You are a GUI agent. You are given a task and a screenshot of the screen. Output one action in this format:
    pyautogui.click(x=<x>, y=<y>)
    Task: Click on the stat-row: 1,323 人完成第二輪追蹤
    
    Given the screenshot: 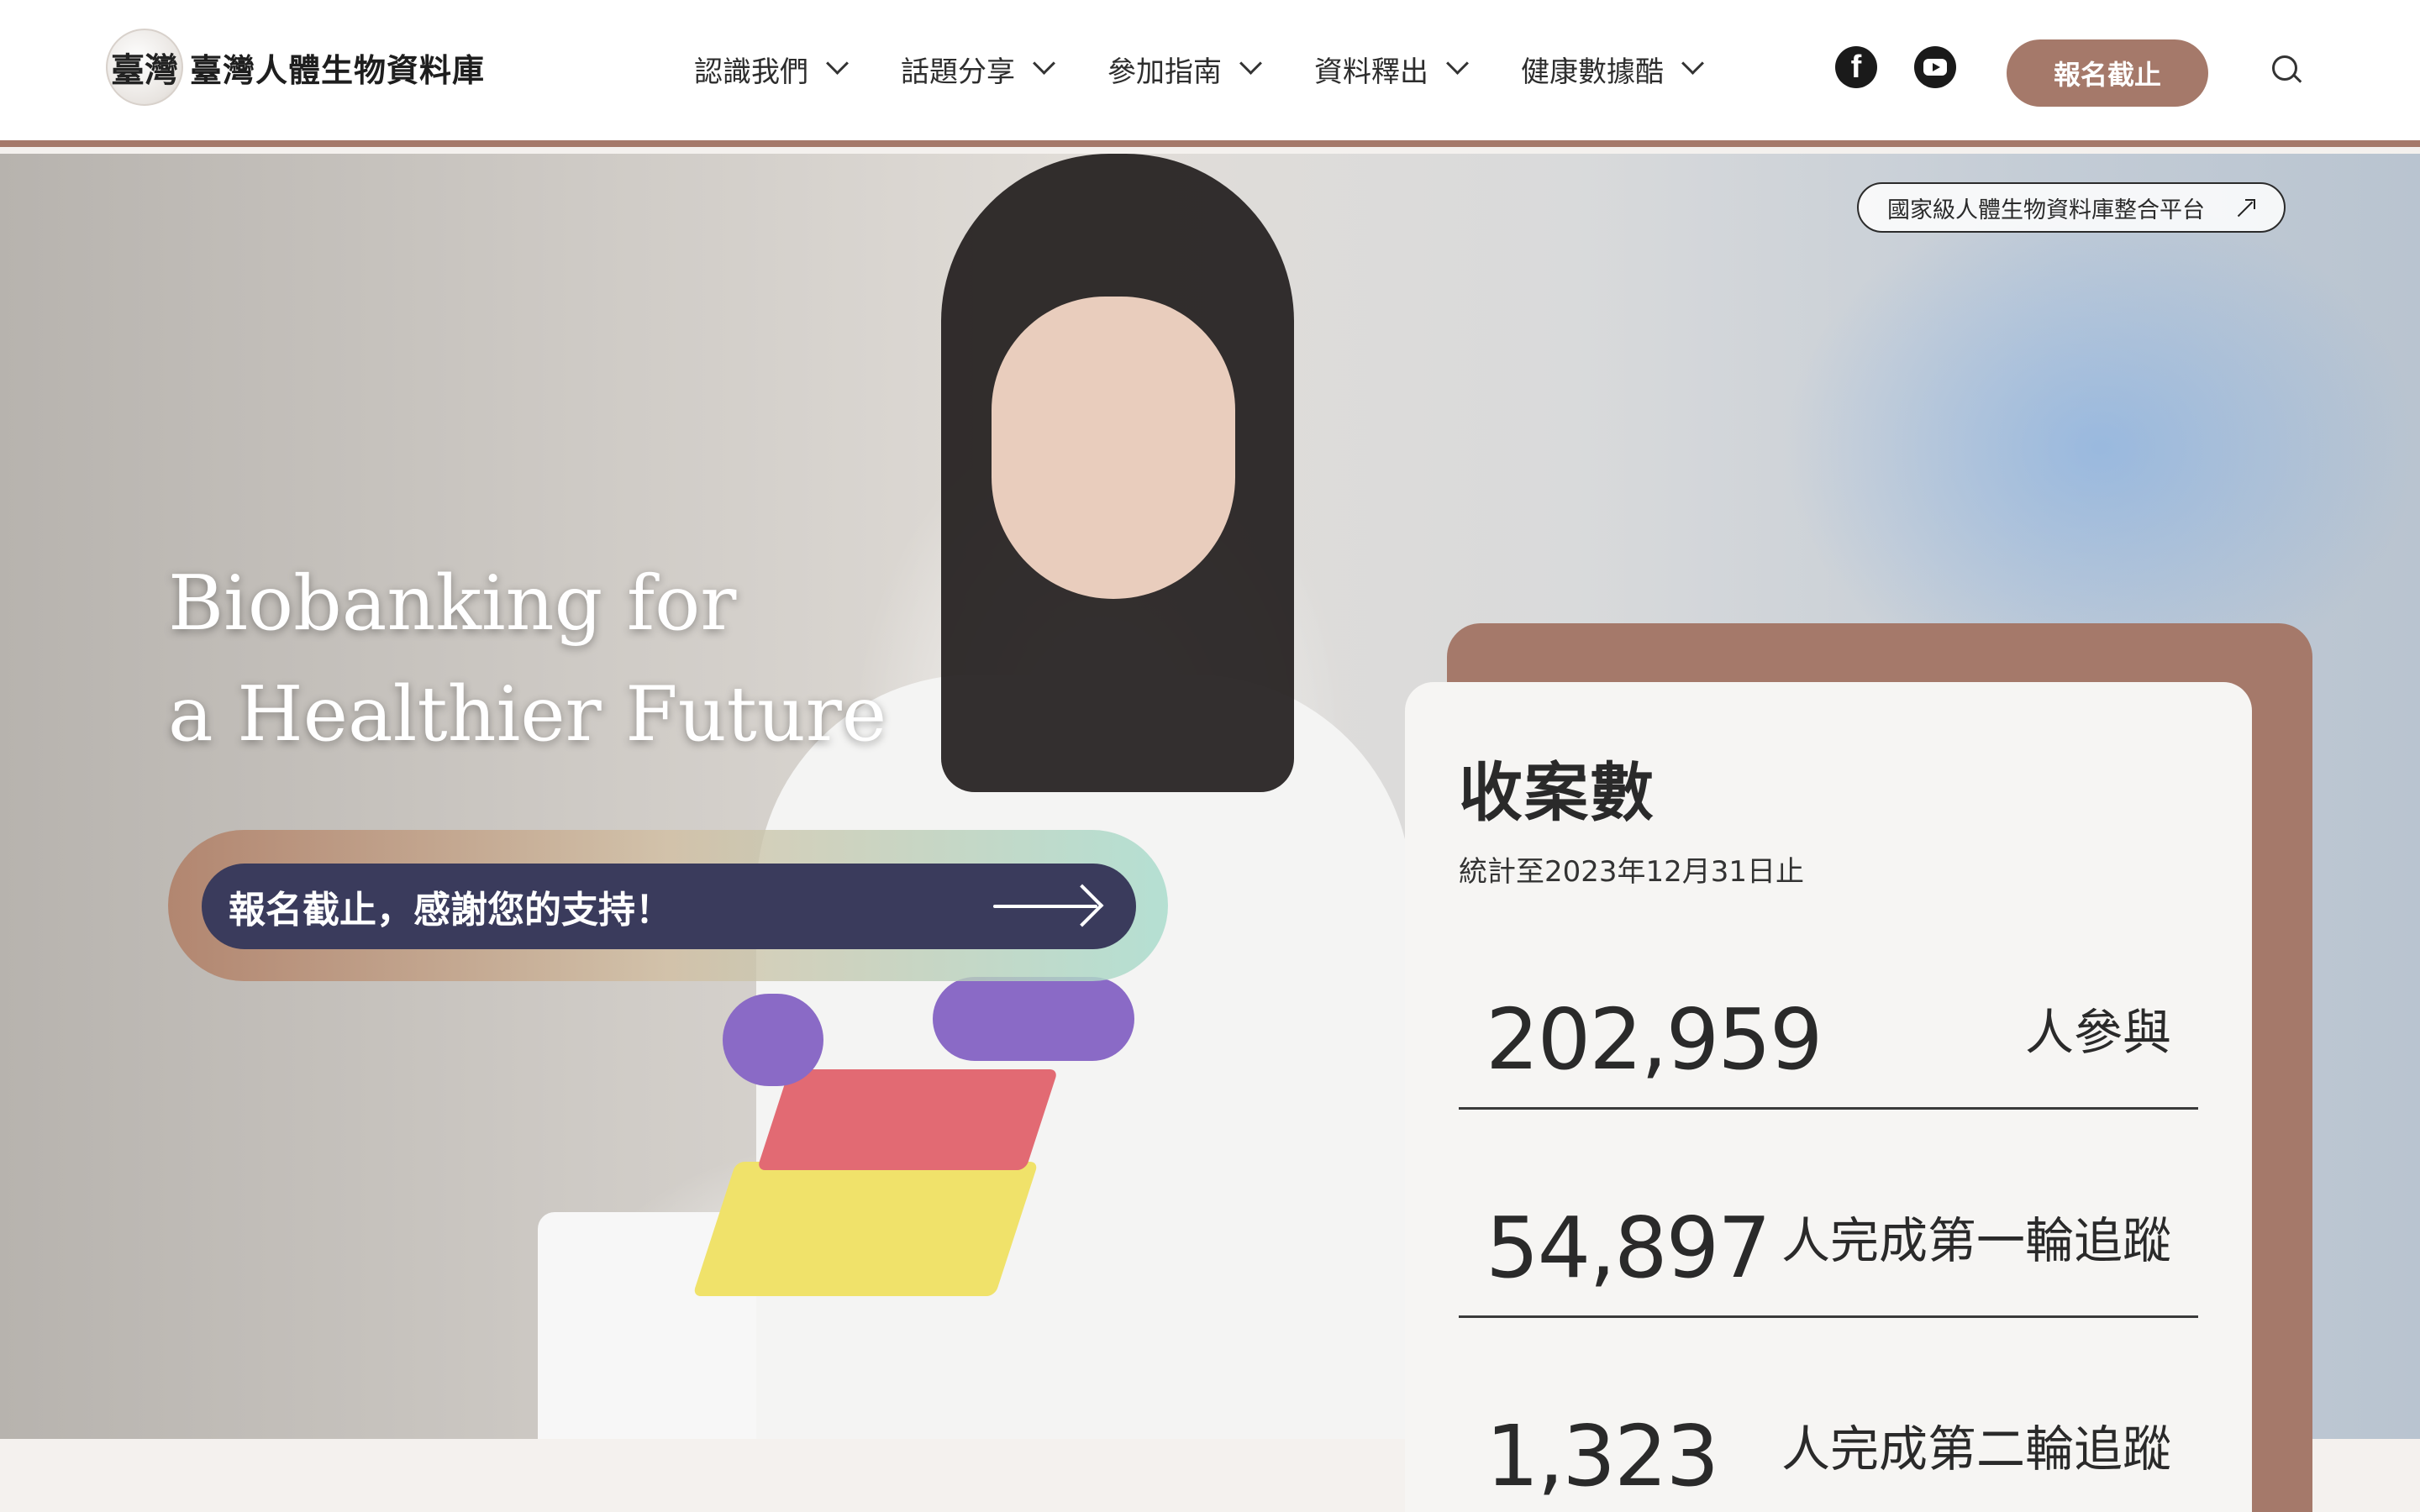 What is the action you would take?
    pyautogui.click(x=1828, y=1415)
    